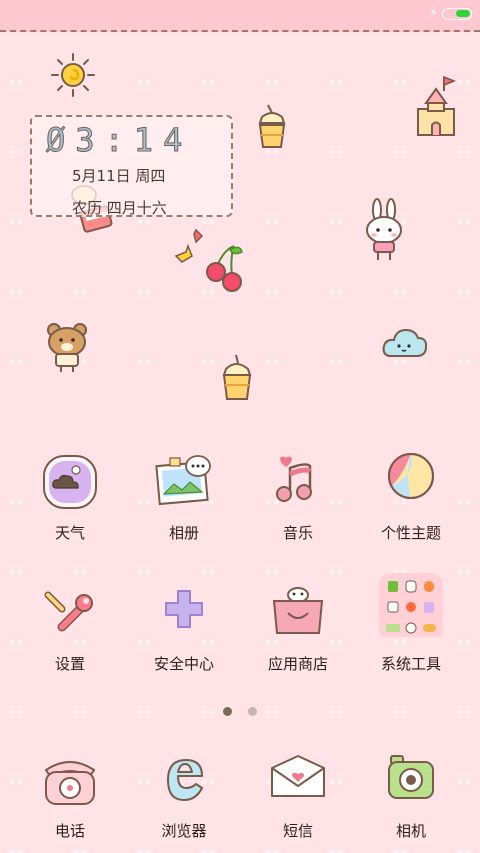 The width and height of the screenshot is (480, 853). Describe the element at coordinates (240, 16) in the screenshot. I see `status-bar: ⚡` at that location.